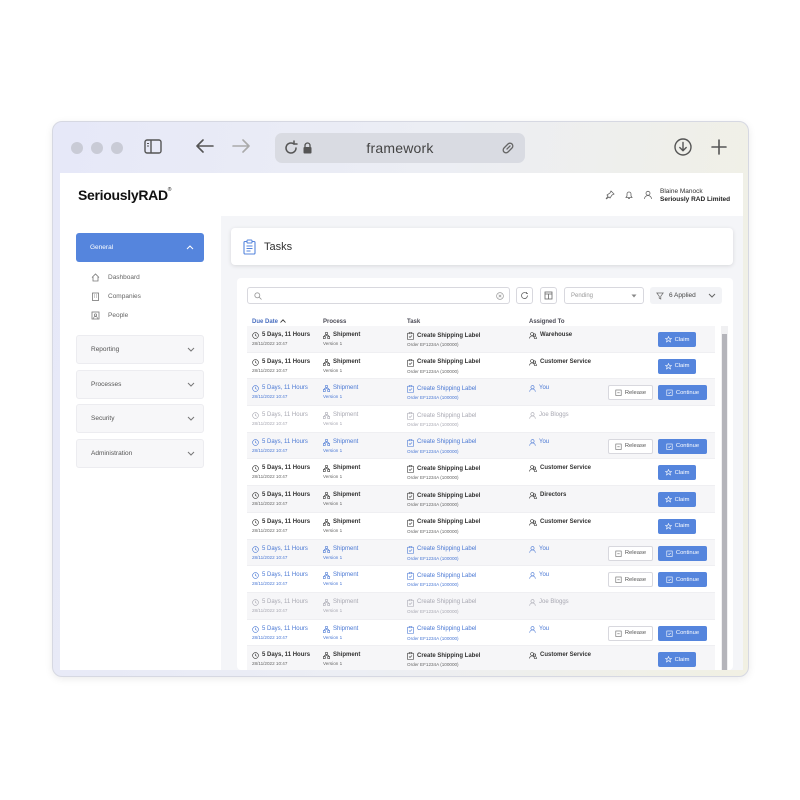 This screenshot has width=800, height=800. I want to click on sidebar-group-label: Processes, so click(106, 384).